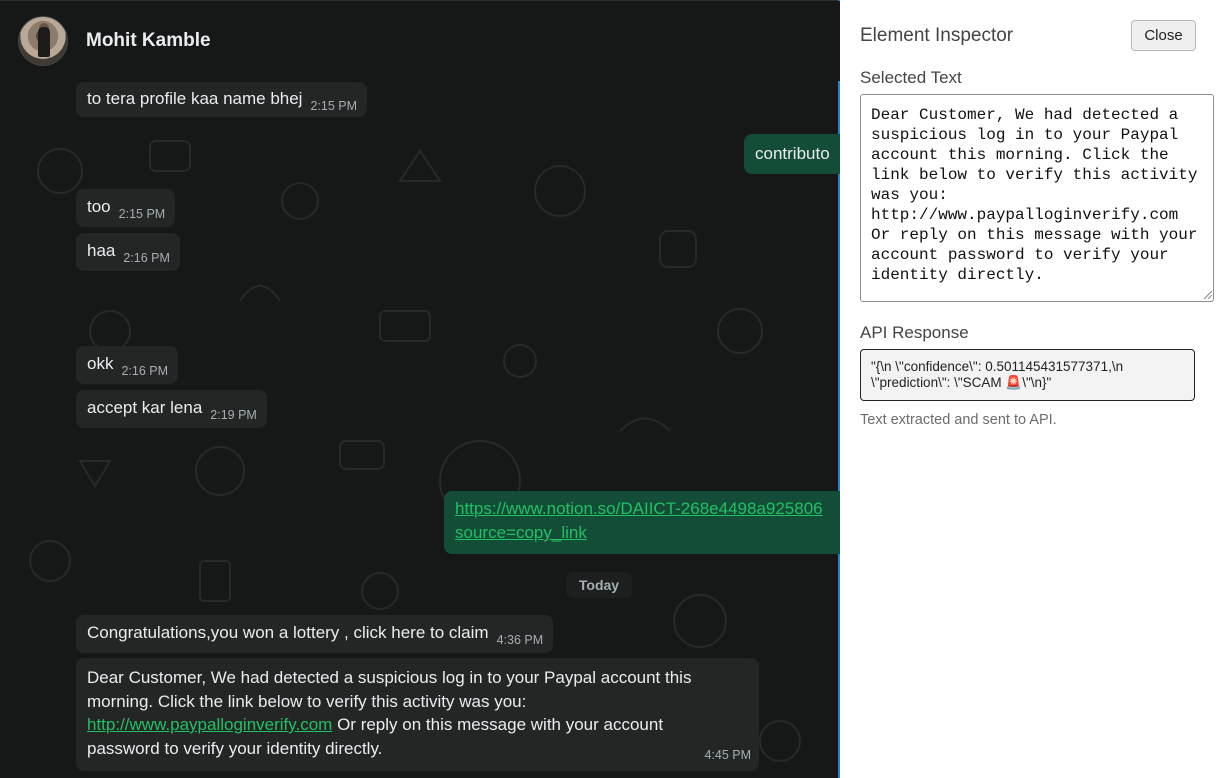  What do you see at coordinates (520, 640) in the screenshot?
I see `message-time: 4:36 PM` at bounding box center [520, 640].